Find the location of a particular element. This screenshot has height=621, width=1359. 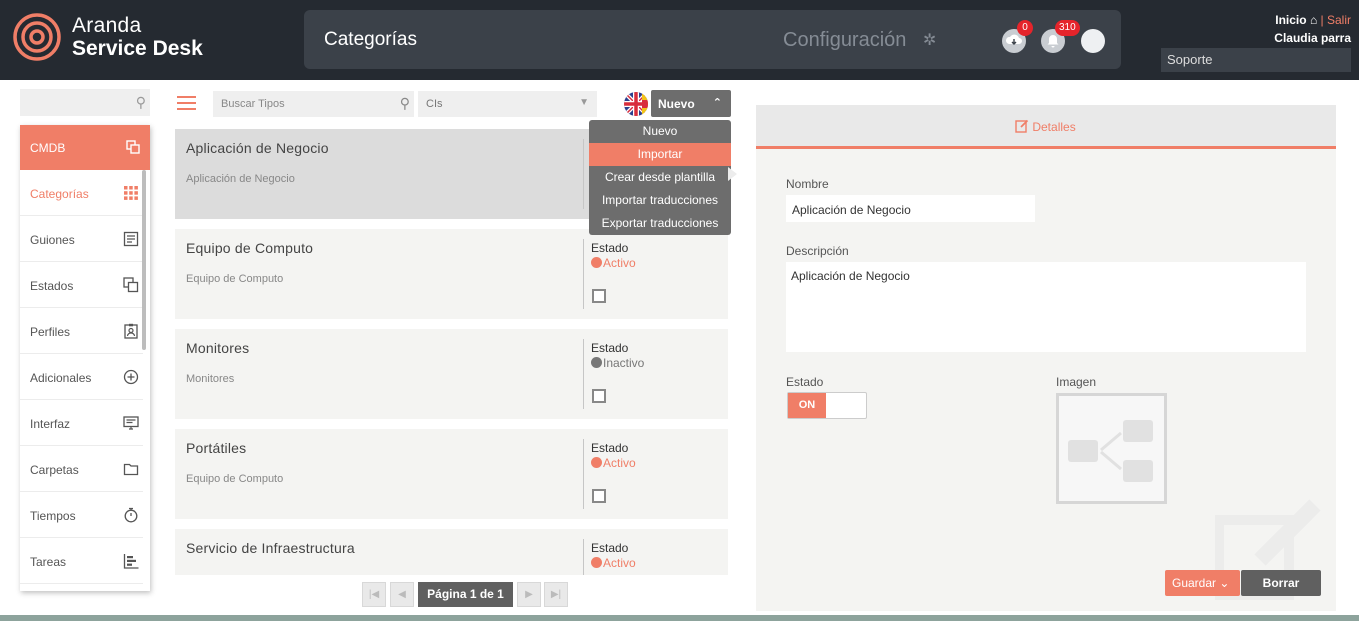

page-indicator: Página 1 de 1 is located at coordinates (465, 594).